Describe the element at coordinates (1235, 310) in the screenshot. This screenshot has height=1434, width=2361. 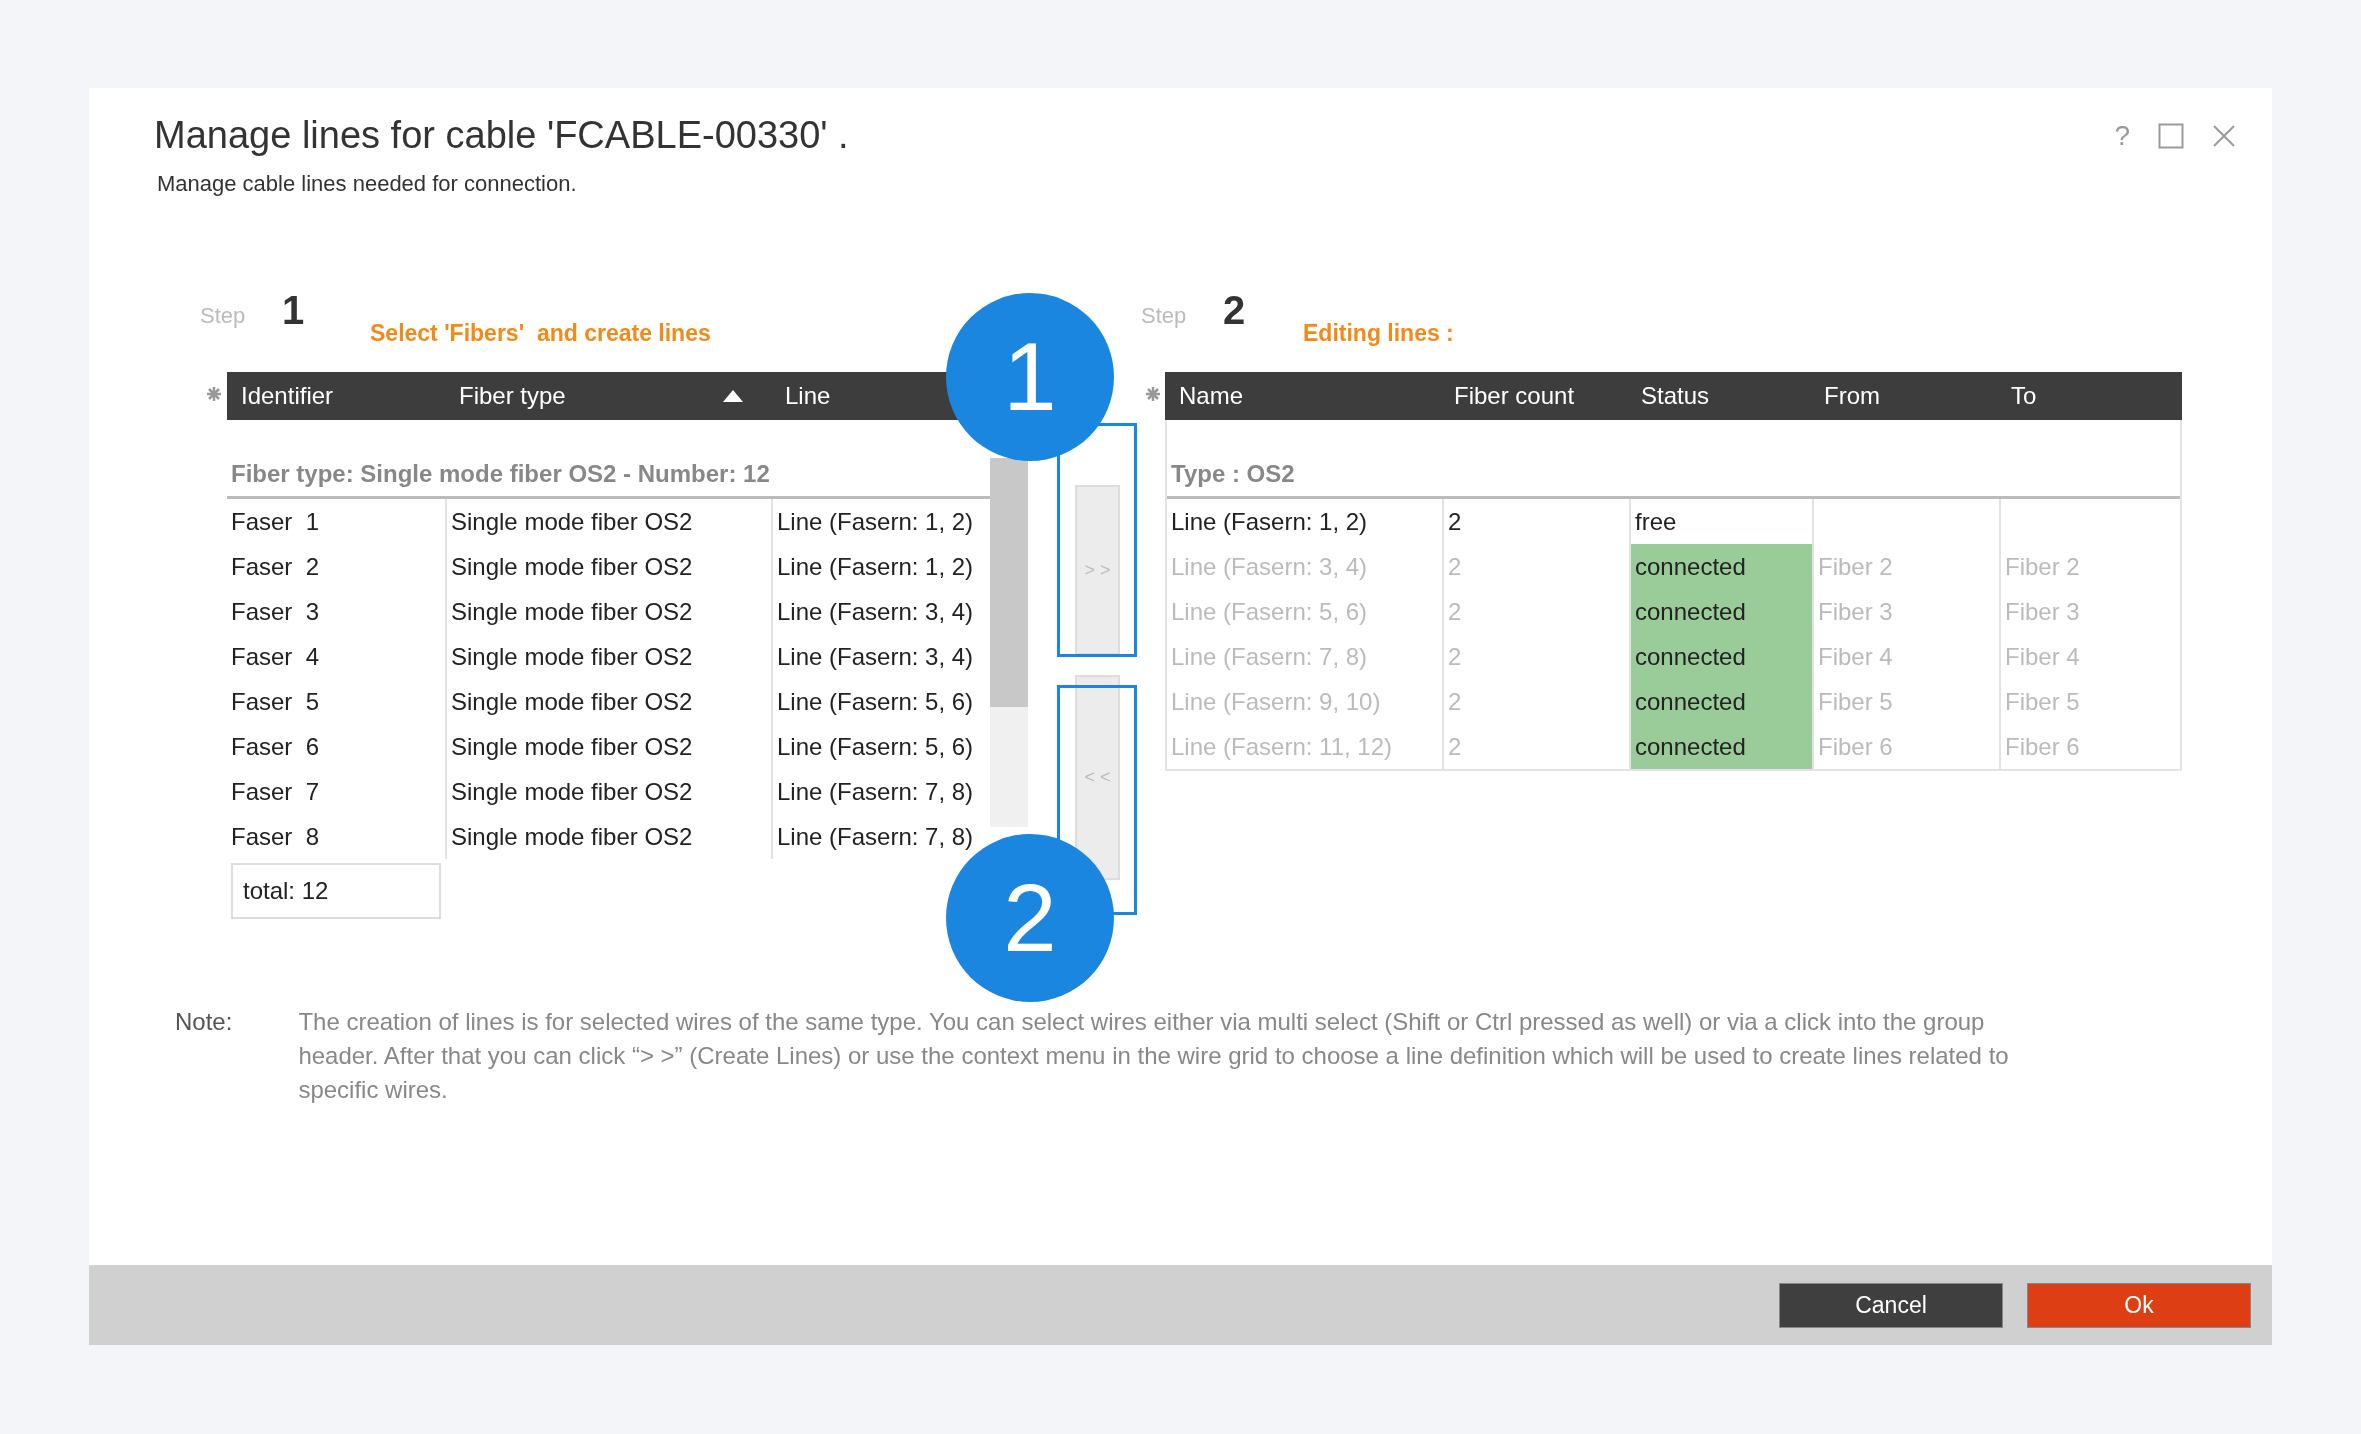
I see `step-number: 2` at that location.